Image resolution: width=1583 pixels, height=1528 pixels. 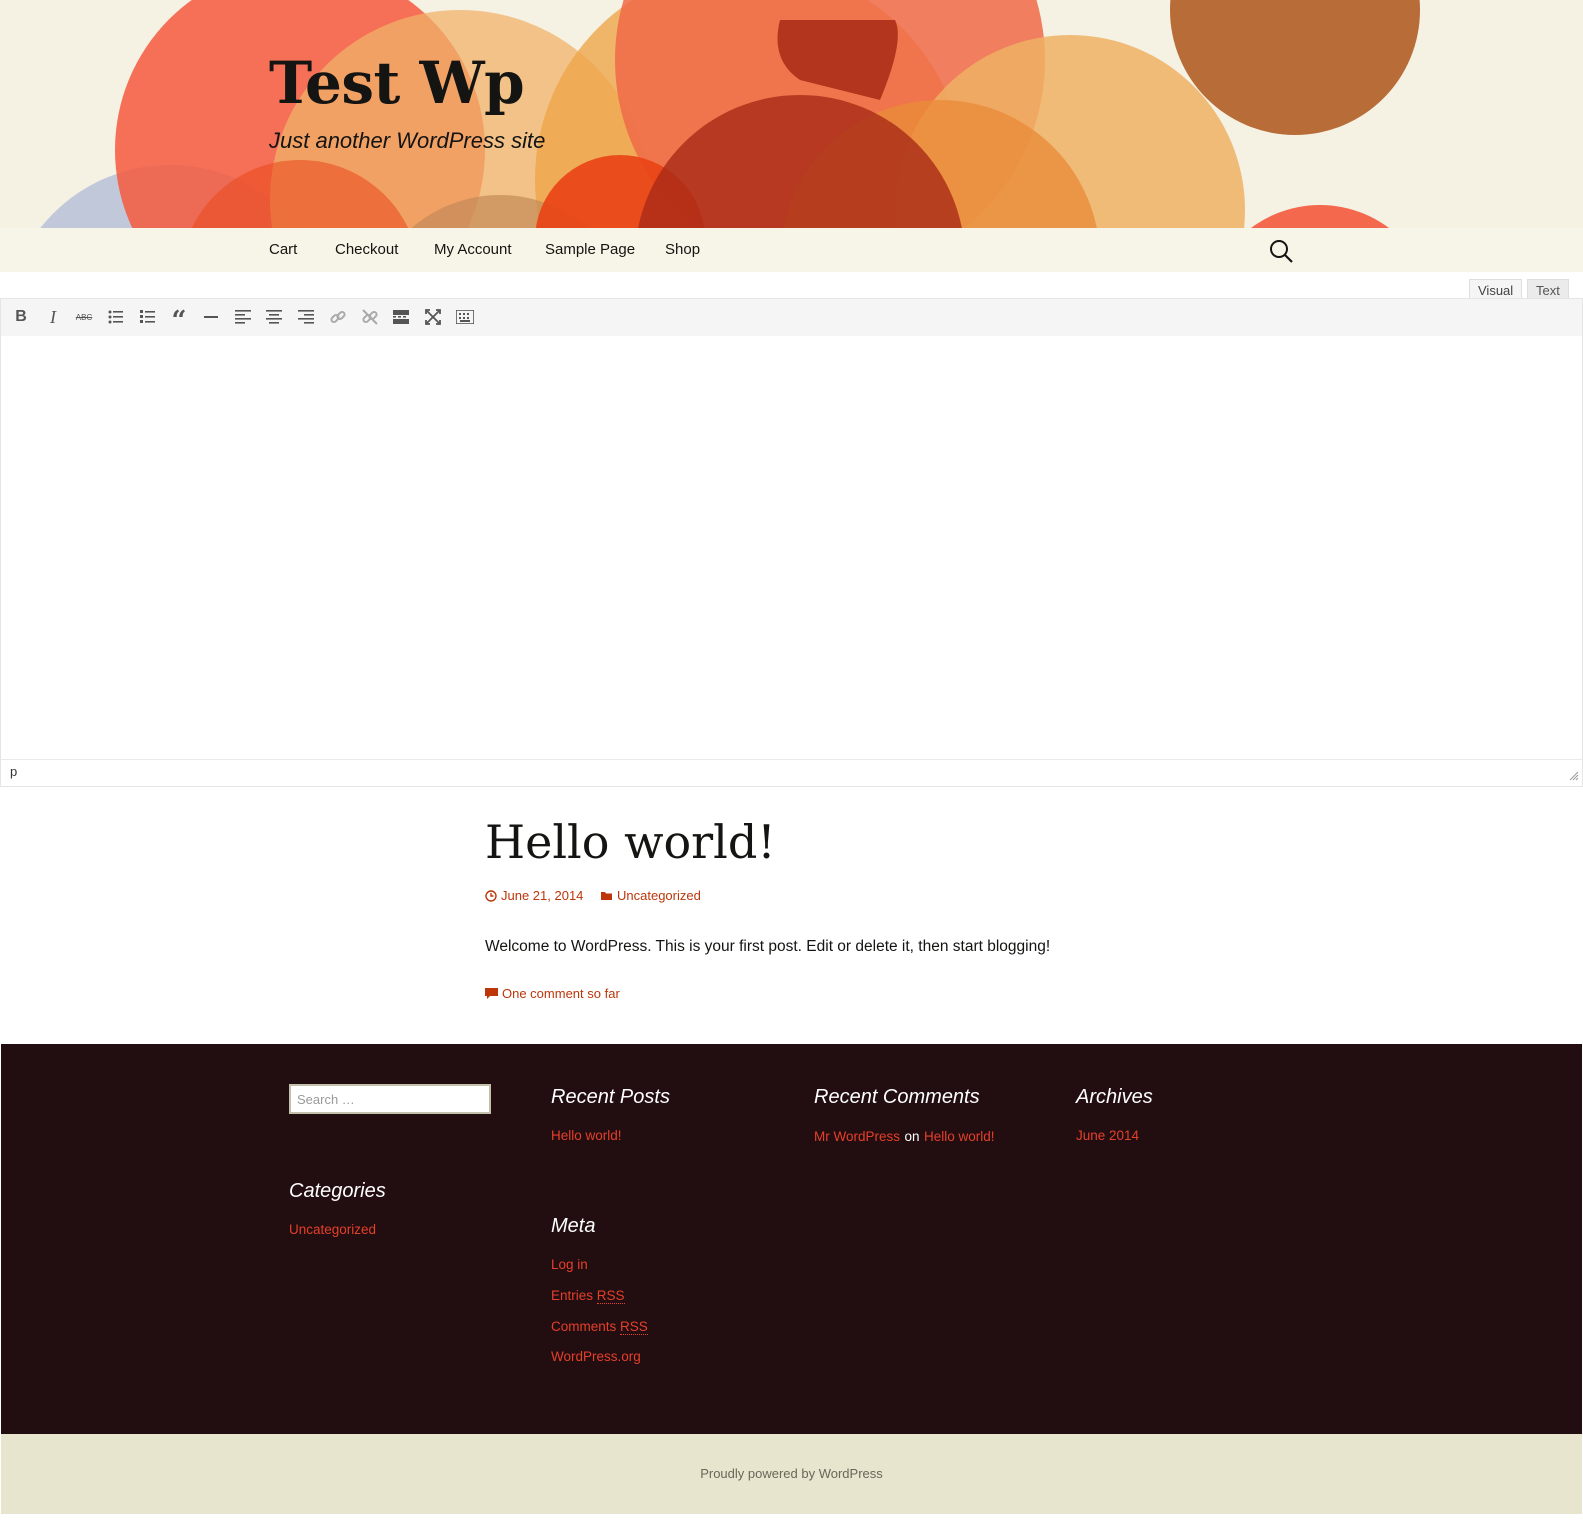 I want to click on tab-text: Text, so click(x=1548, y=289).